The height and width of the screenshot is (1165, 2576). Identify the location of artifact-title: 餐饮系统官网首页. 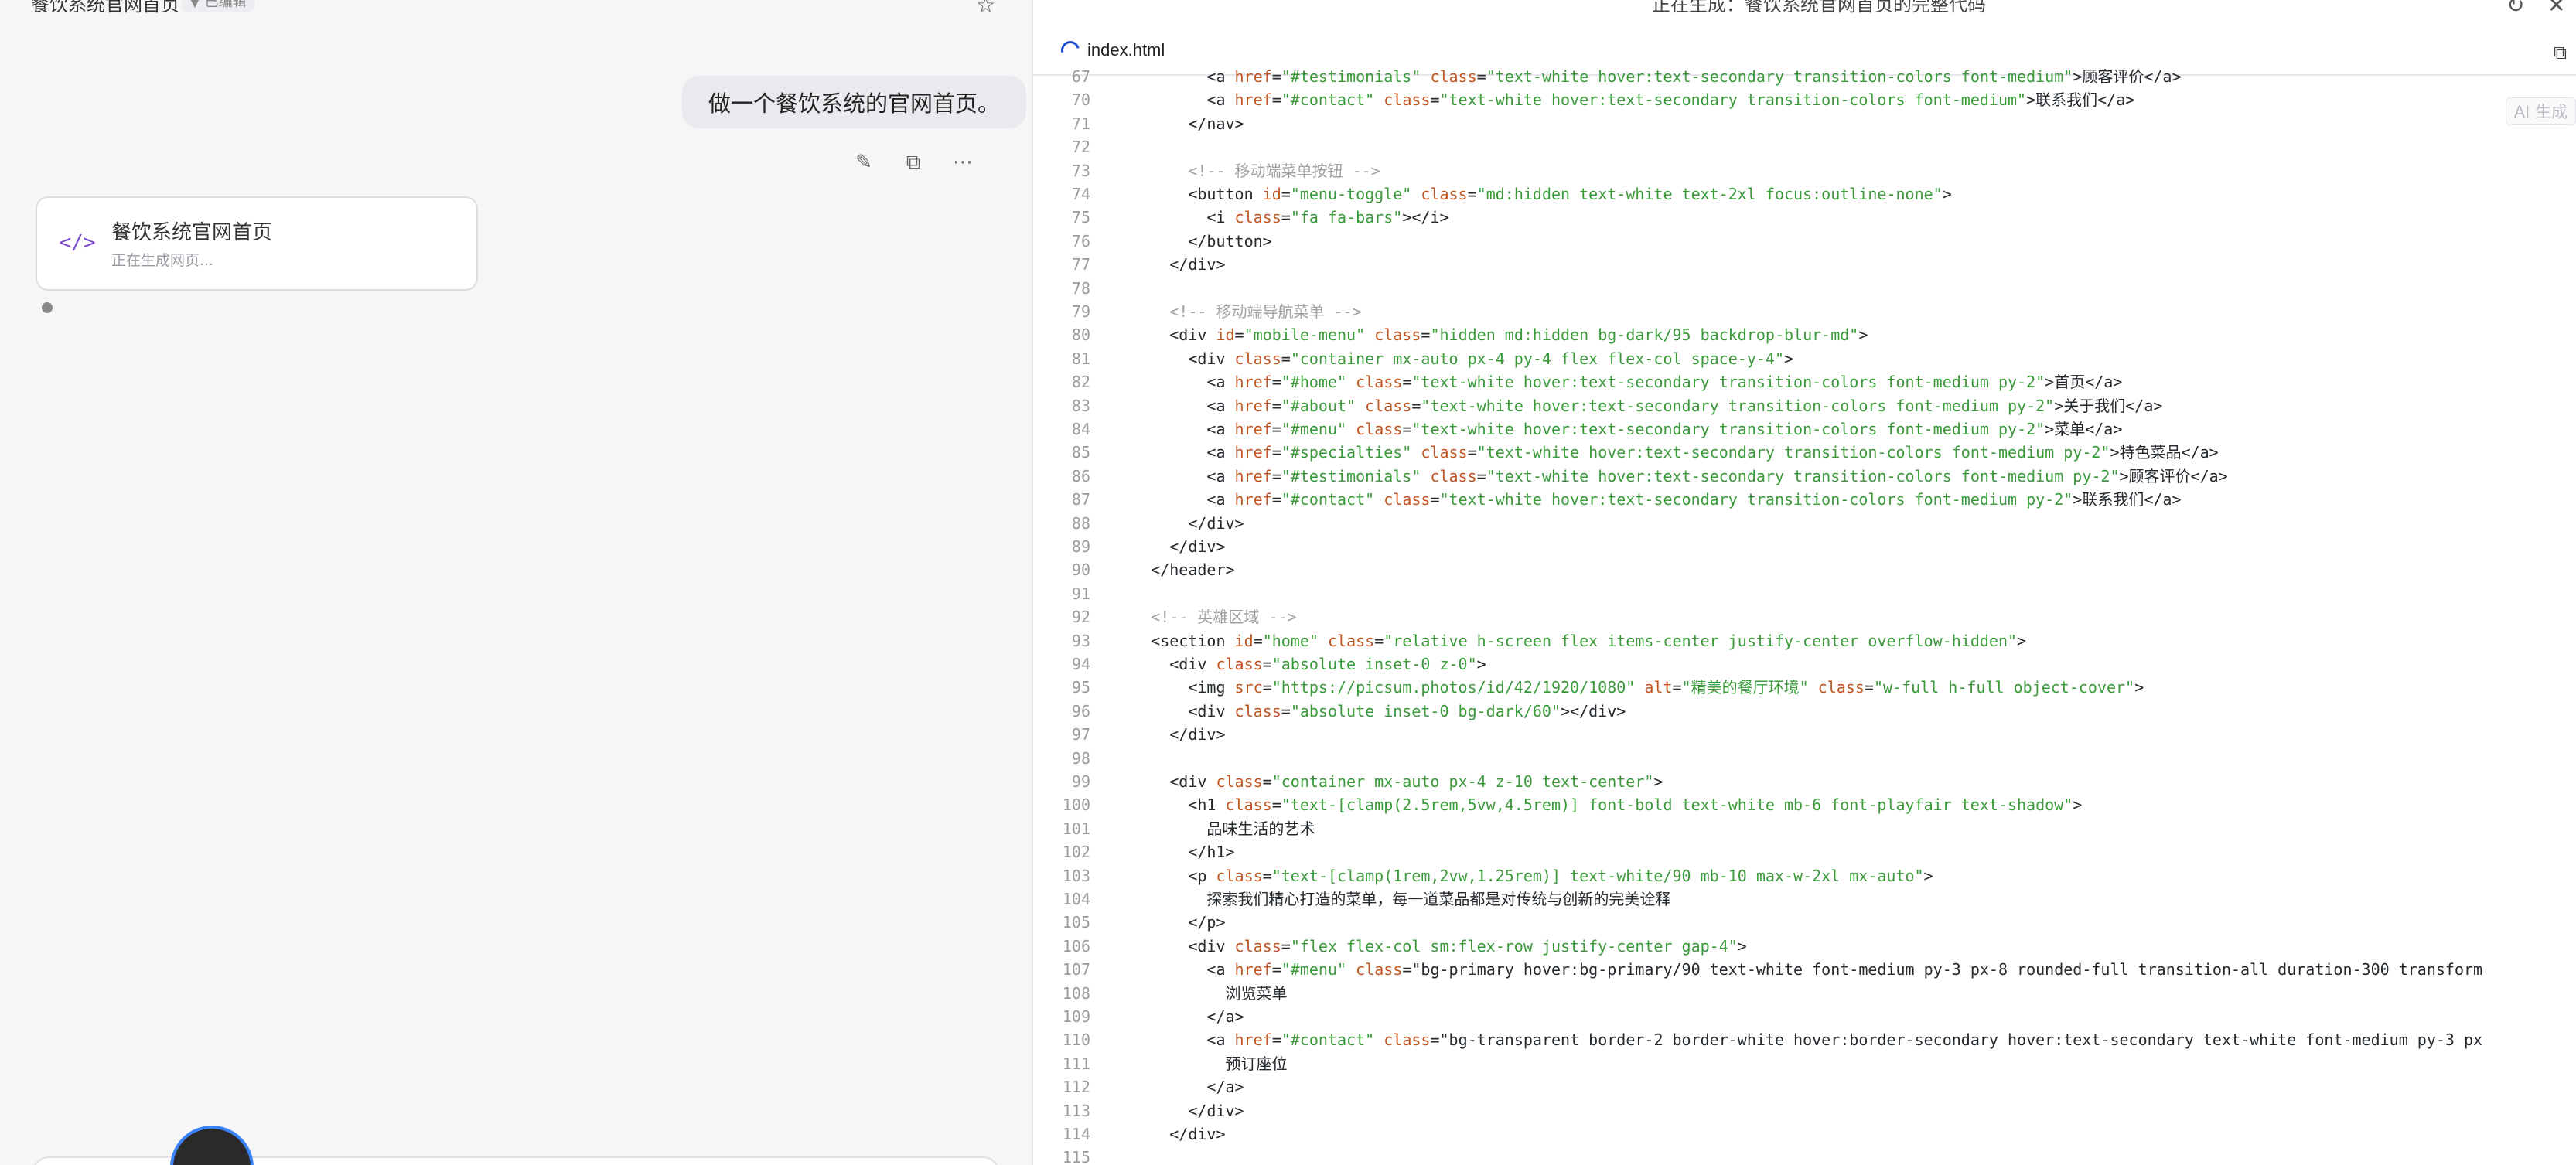
(192, 233).